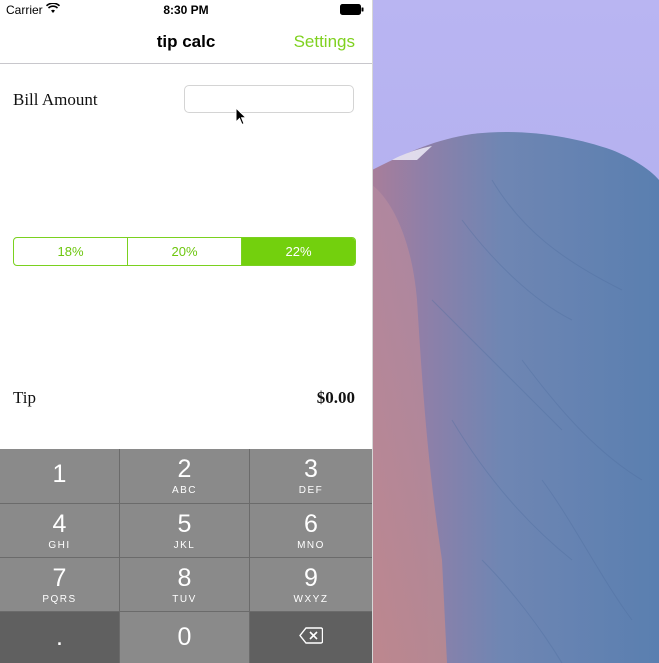  I want to click on backspace-icon, so click(311, 637).